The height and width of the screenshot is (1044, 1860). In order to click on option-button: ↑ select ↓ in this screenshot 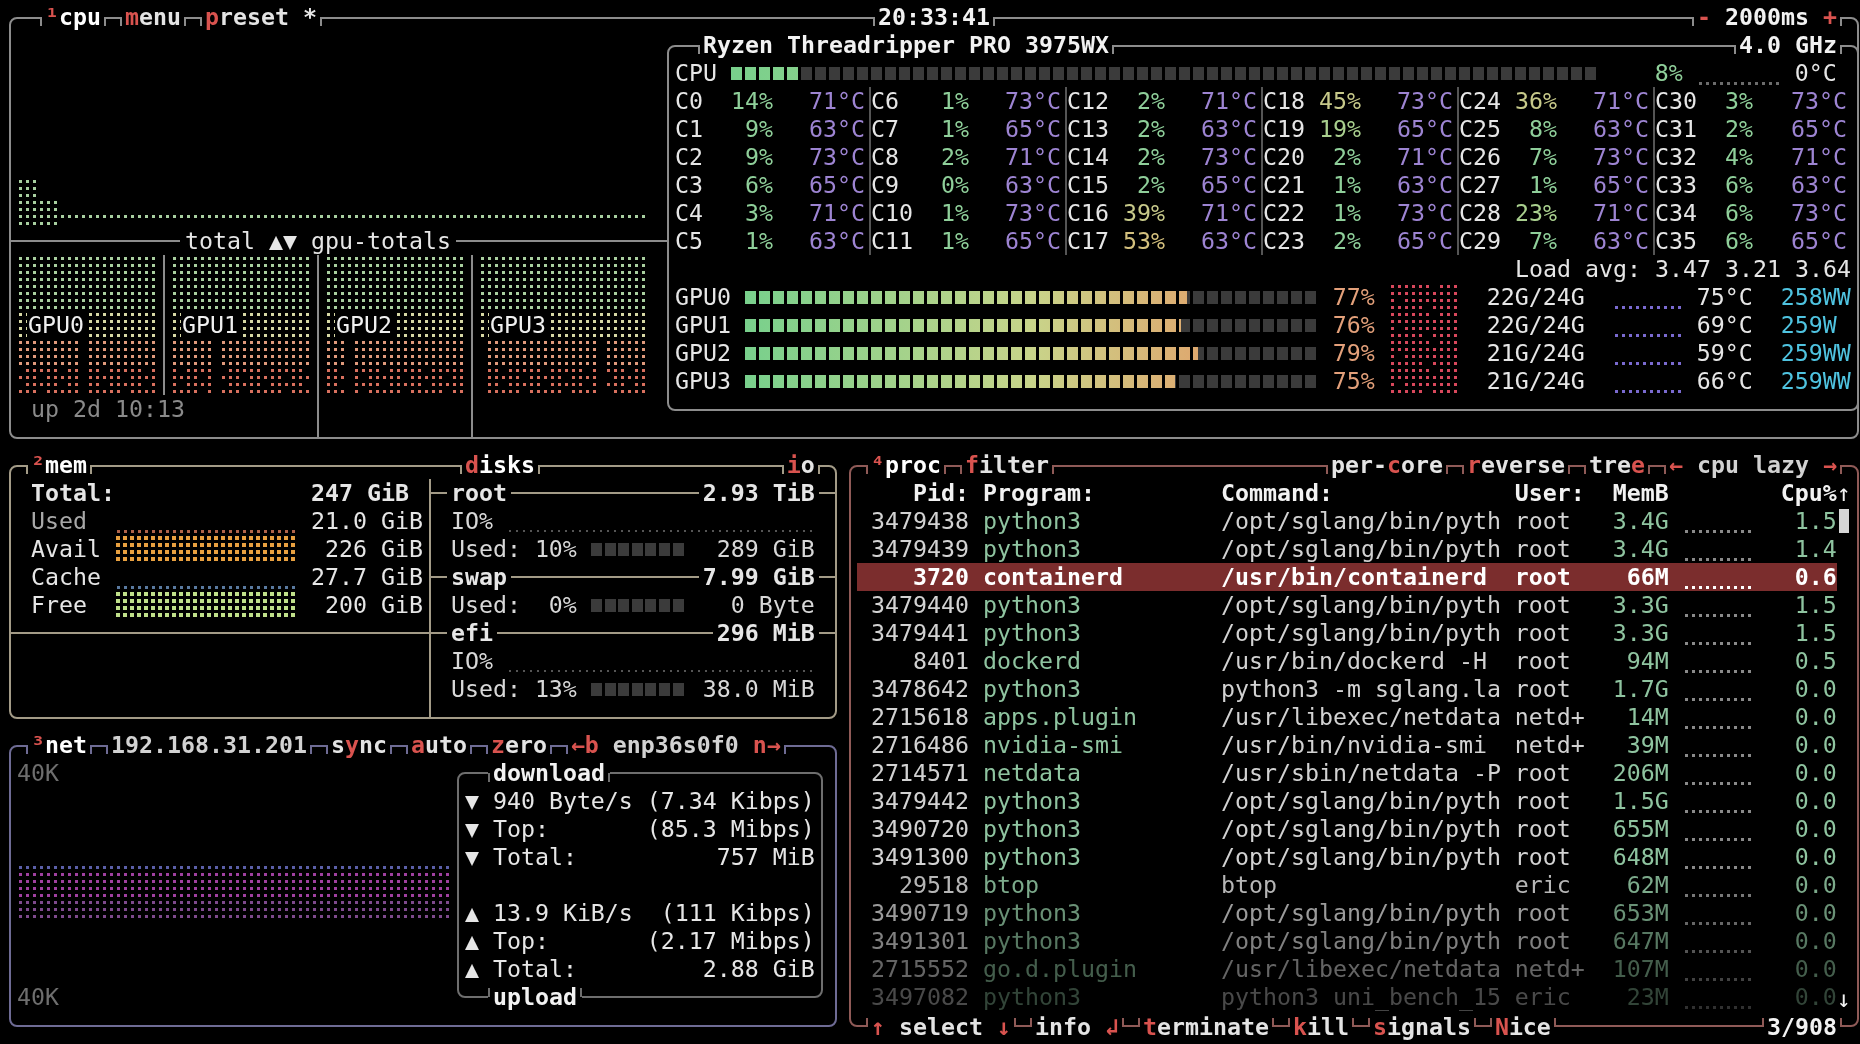, I will do `click(941, 1027)`.